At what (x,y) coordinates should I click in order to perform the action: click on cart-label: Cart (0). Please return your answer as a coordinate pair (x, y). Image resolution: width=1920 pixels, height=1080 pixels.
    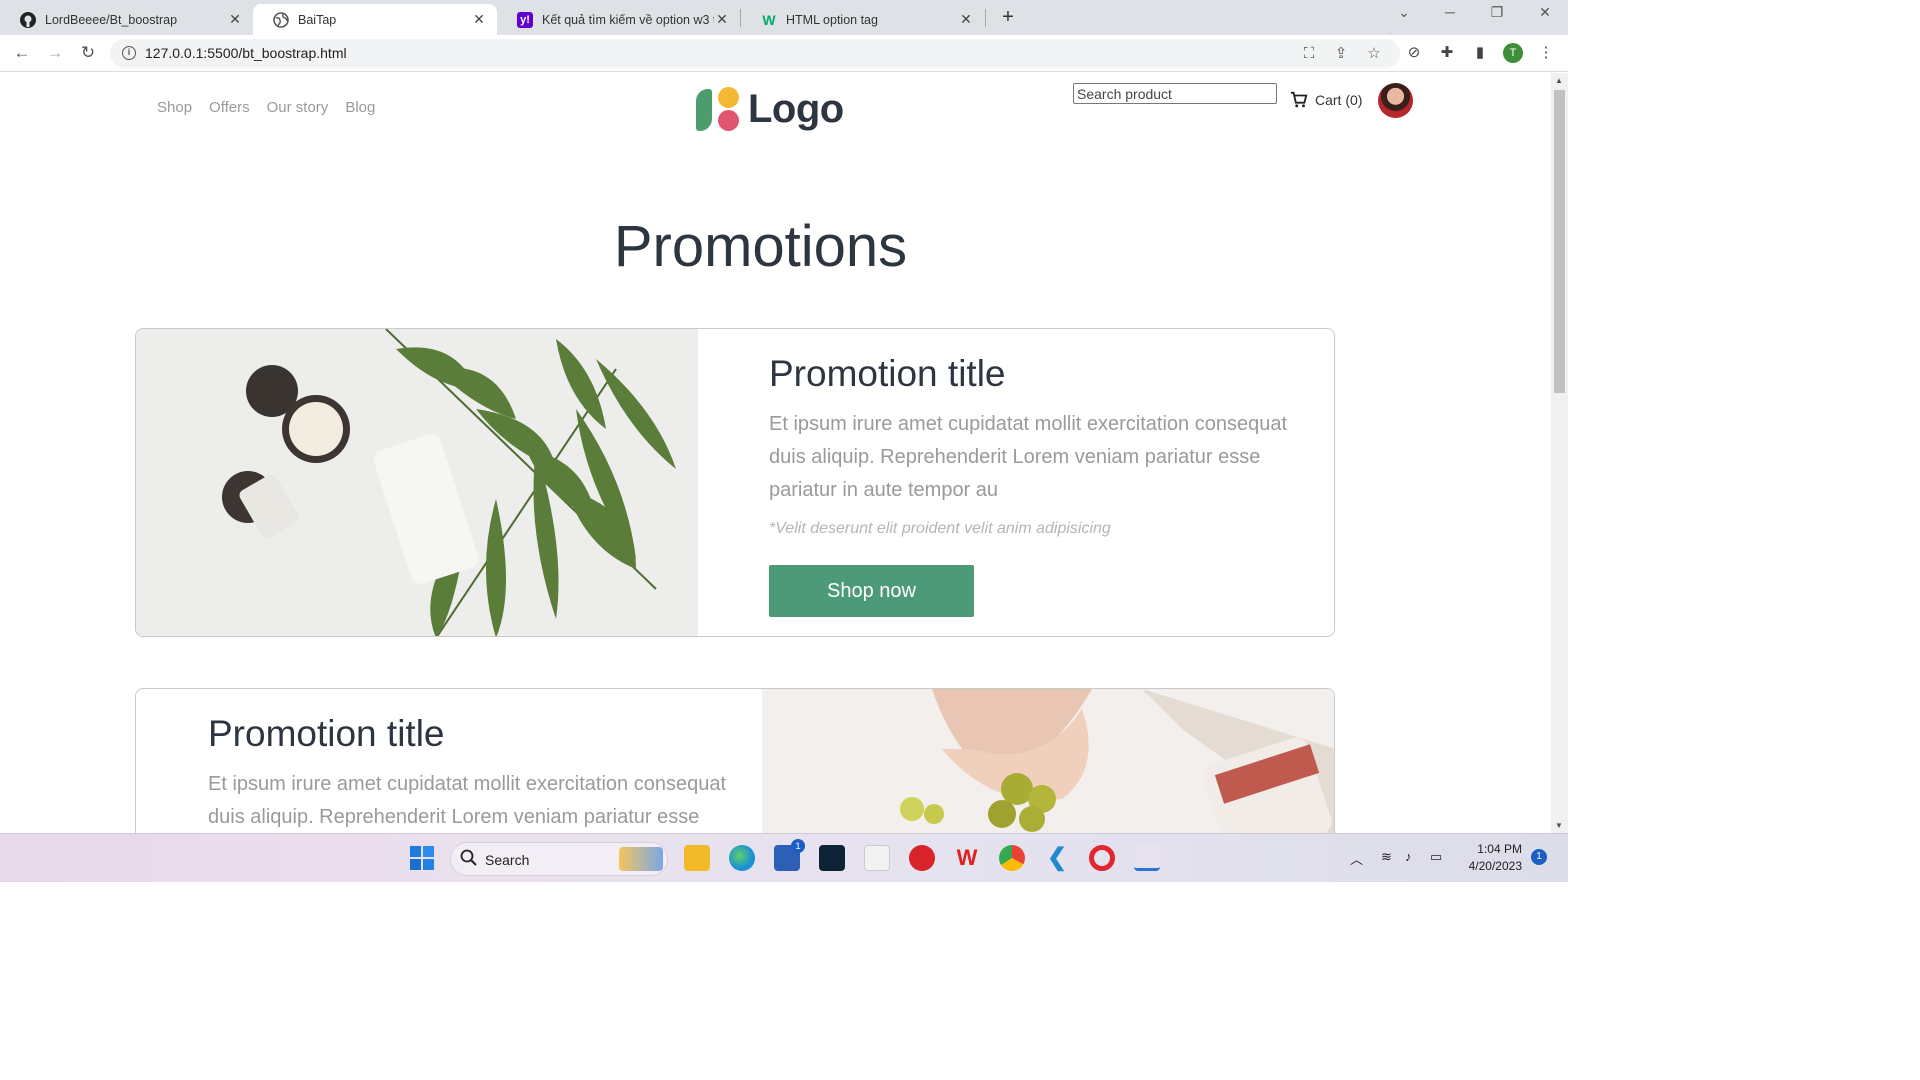
    Looking at the image, I should click on (1339, 100).